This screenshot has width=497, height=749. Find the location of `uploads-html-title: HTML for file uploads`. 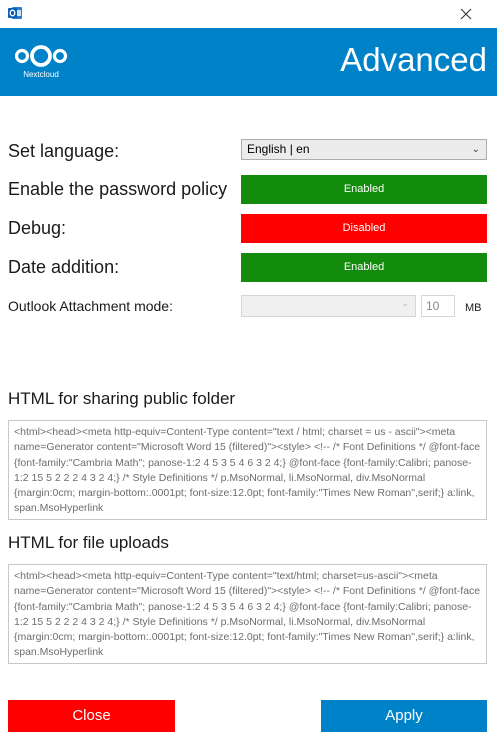

uploads-html-title: HTML for file uploads is located at coordinates (88, 542).